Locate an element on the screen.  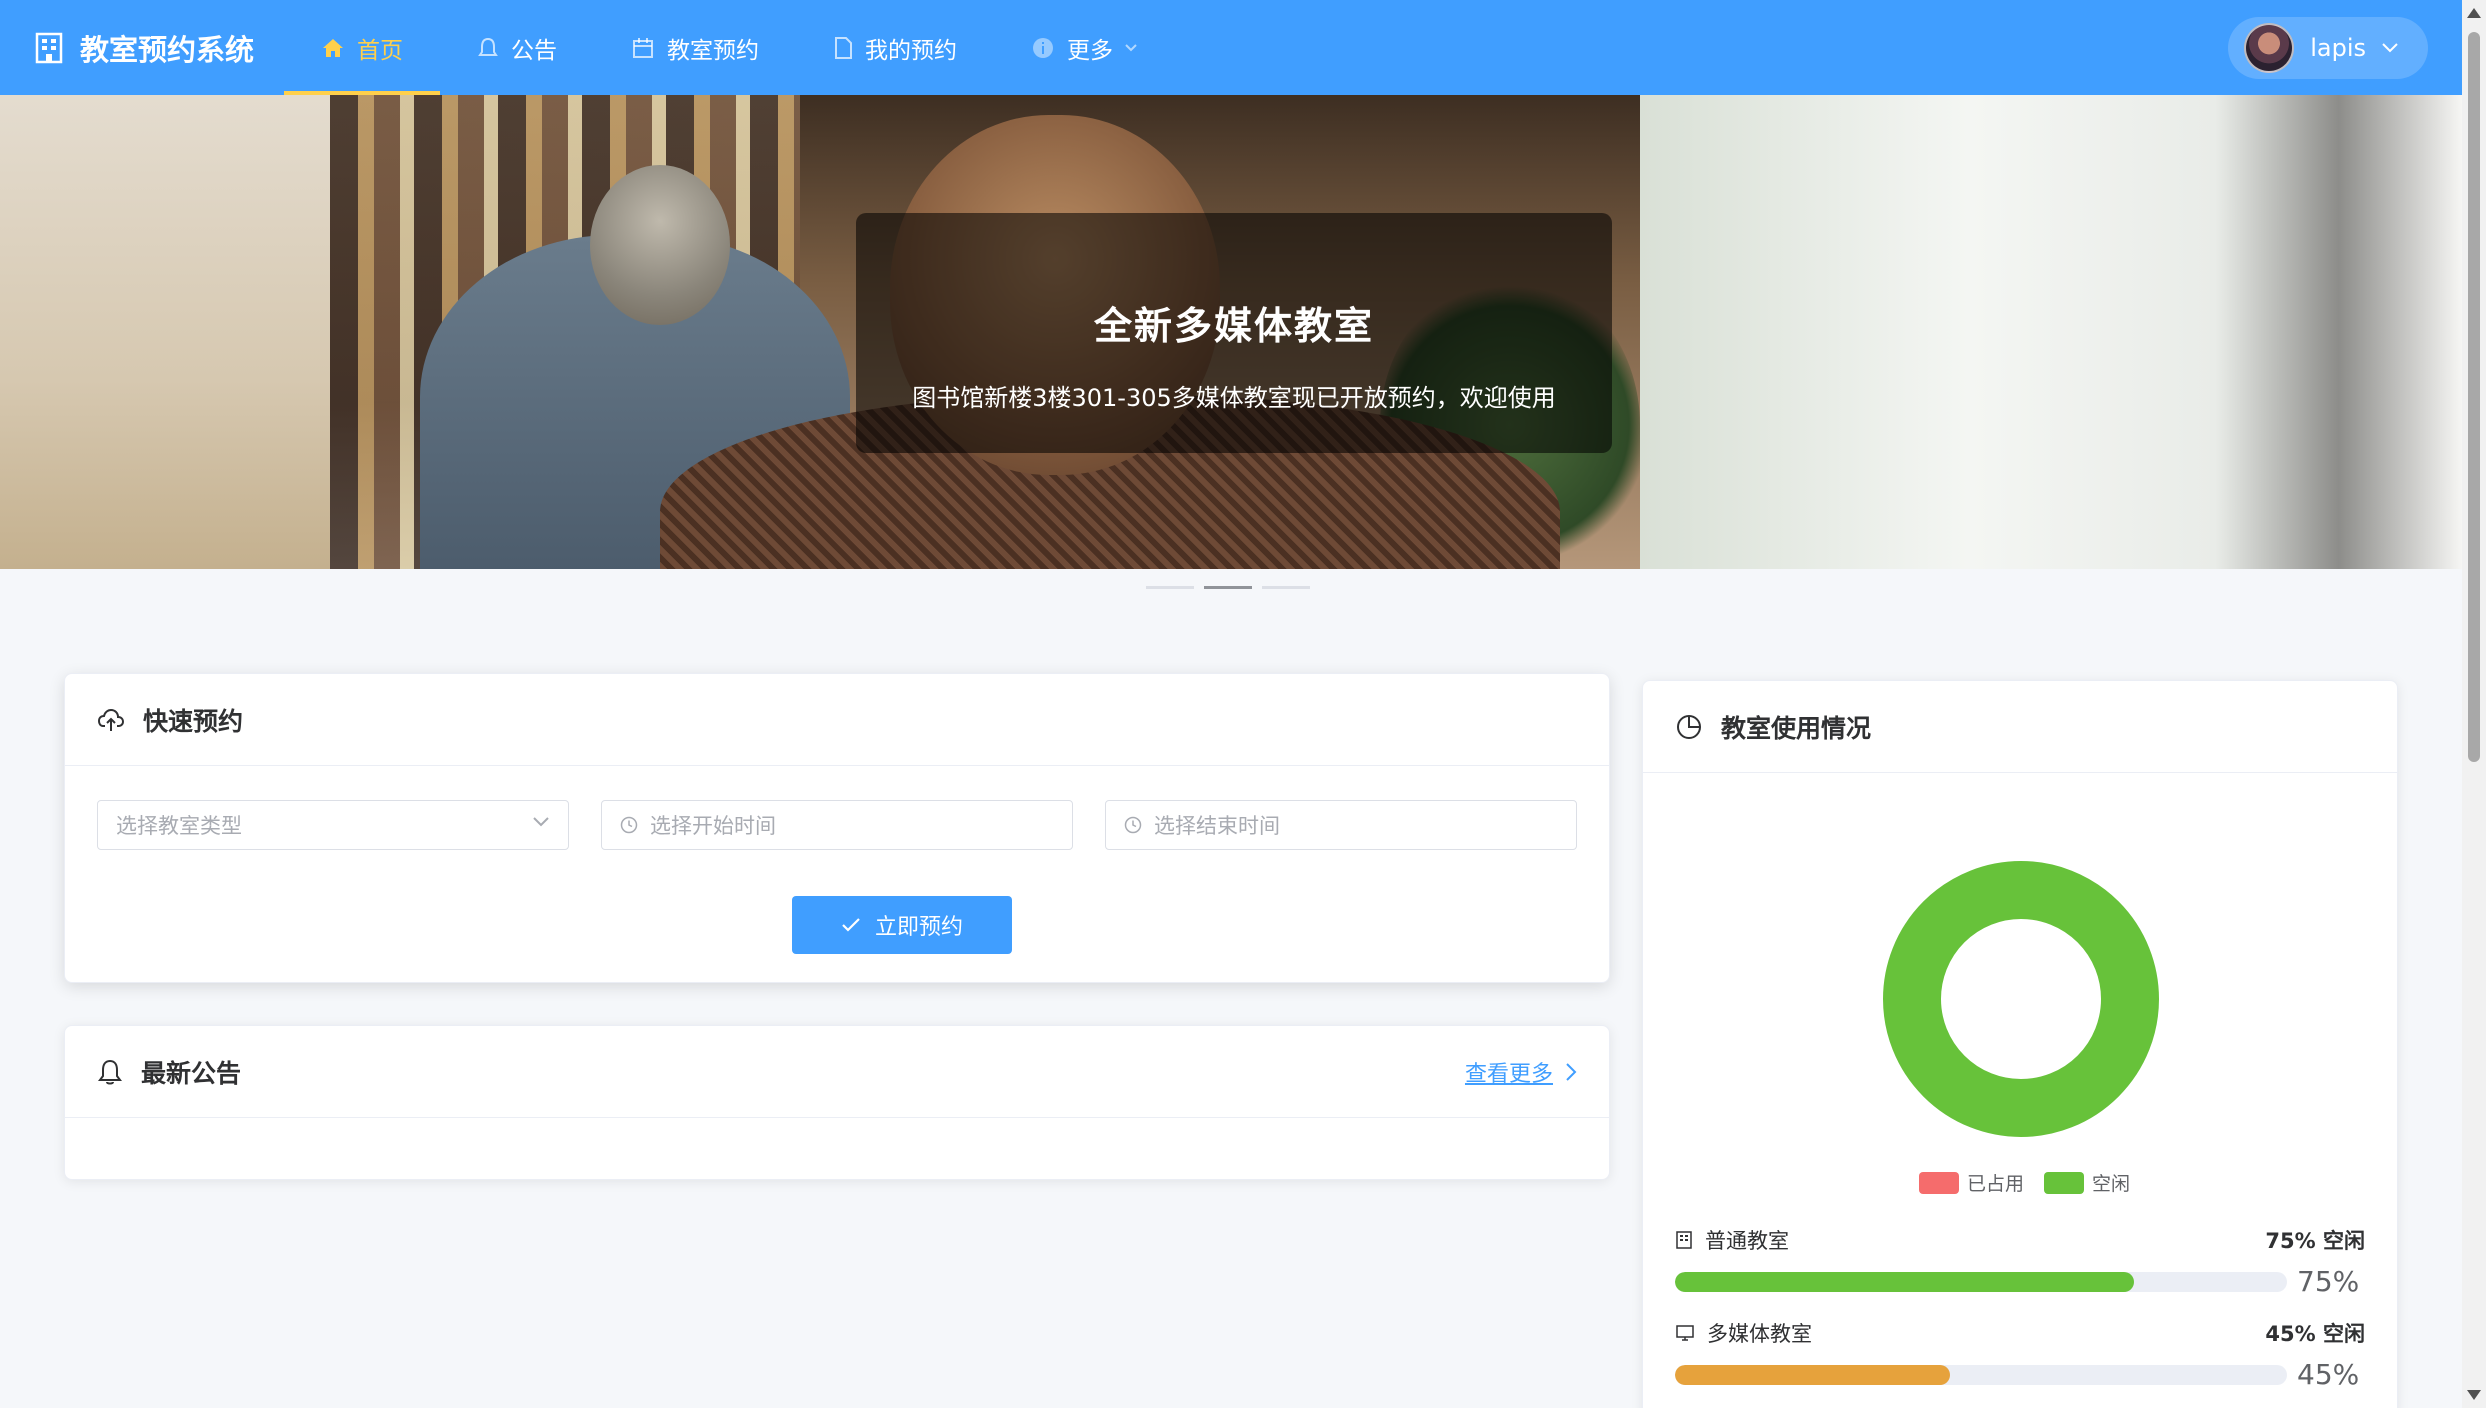
progress-row: 45% is located at coordinates (2020, 1374).